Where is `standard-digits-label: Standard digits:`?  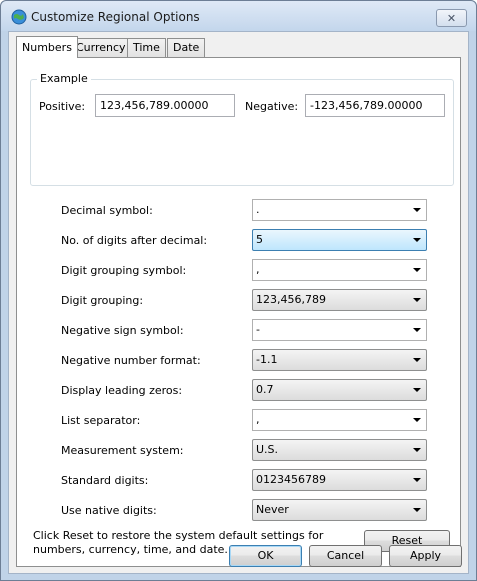
standard-digits-label: Standard digits: is located at coordinates (105, 480).